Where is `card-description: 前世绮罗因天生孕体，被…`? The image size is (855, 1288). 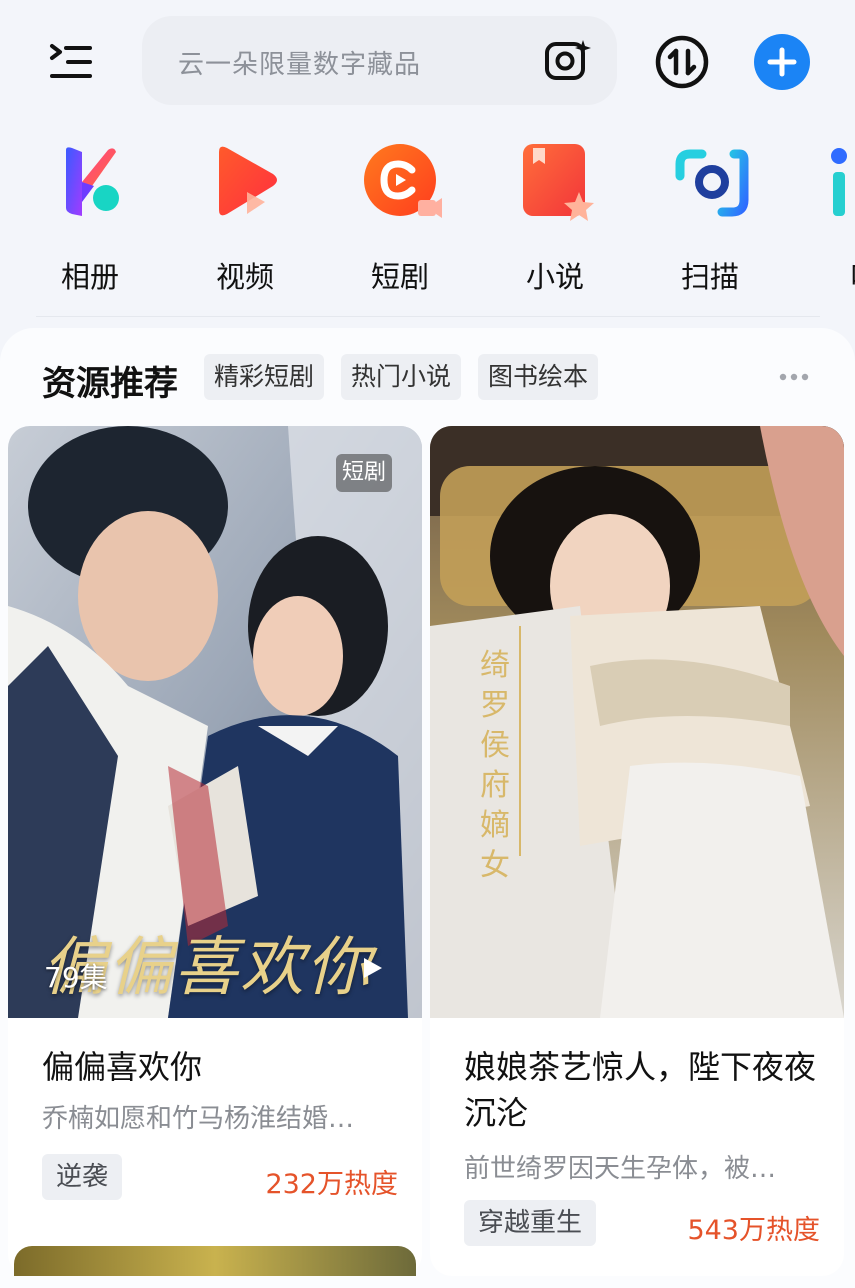 card-description: 前世绮罗因天生孕体，被… is located at coordinates (620, 1169).